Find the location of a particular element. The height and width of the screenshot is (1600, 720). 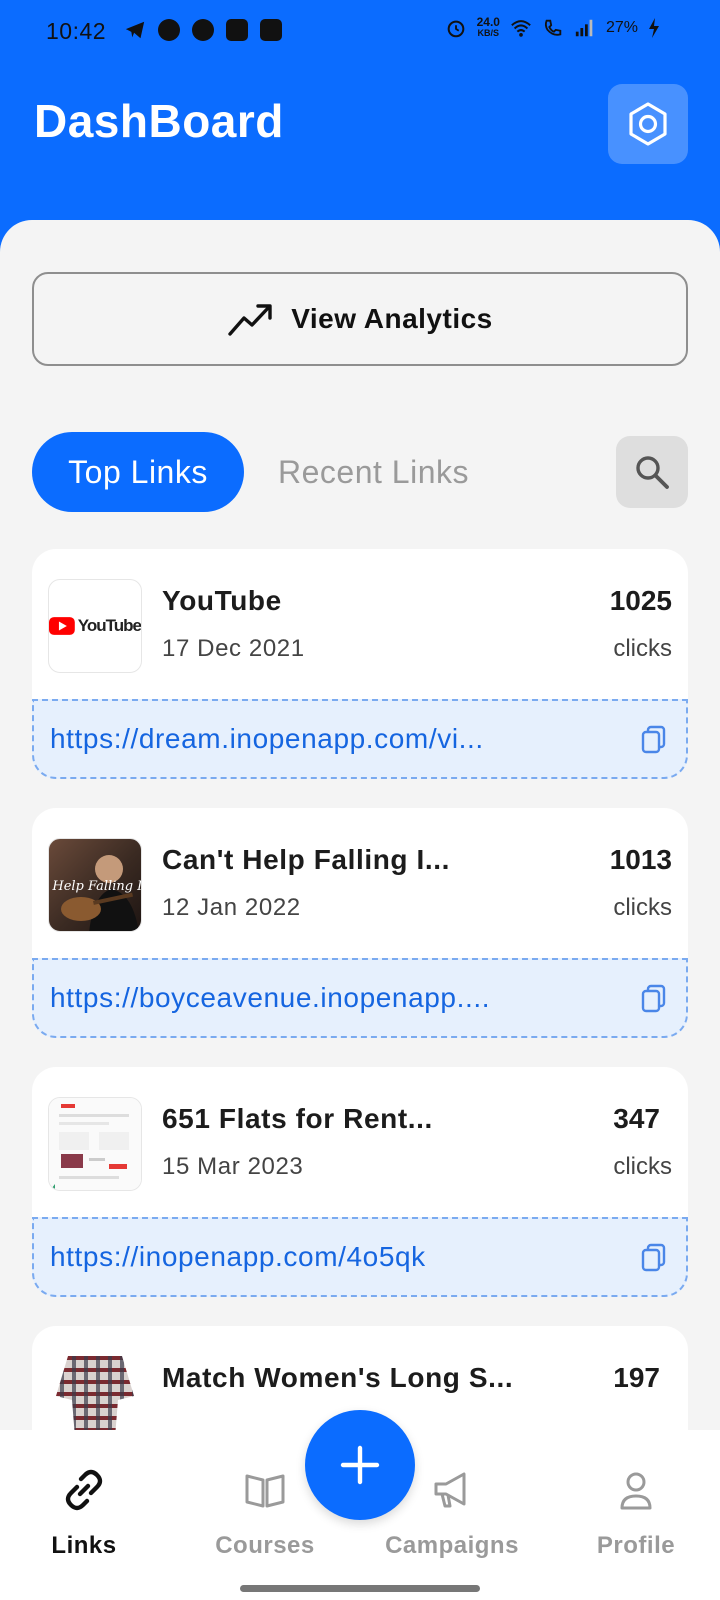

notification-icons is located at coordinates (203, 30).